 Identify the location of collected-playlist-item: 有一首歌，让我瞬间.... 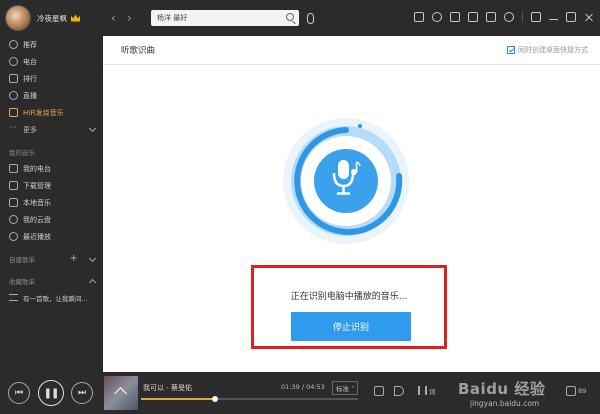
(51, 297).